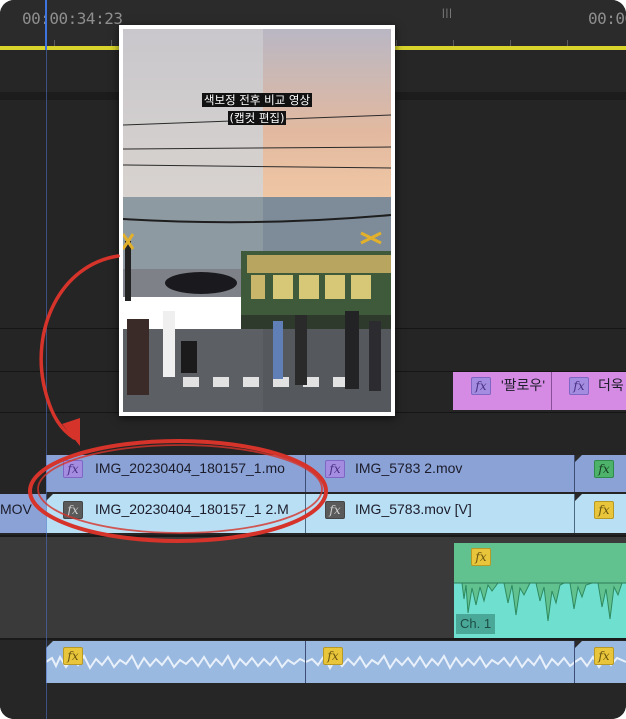 This screenshot has height=719, width=626. What do you see at coordinates (257, 109) in the screenshot?
I see `preview-caption: 색보정 전후 비교 영상 (캡컷 편집)` at bounding box center [257, 109].